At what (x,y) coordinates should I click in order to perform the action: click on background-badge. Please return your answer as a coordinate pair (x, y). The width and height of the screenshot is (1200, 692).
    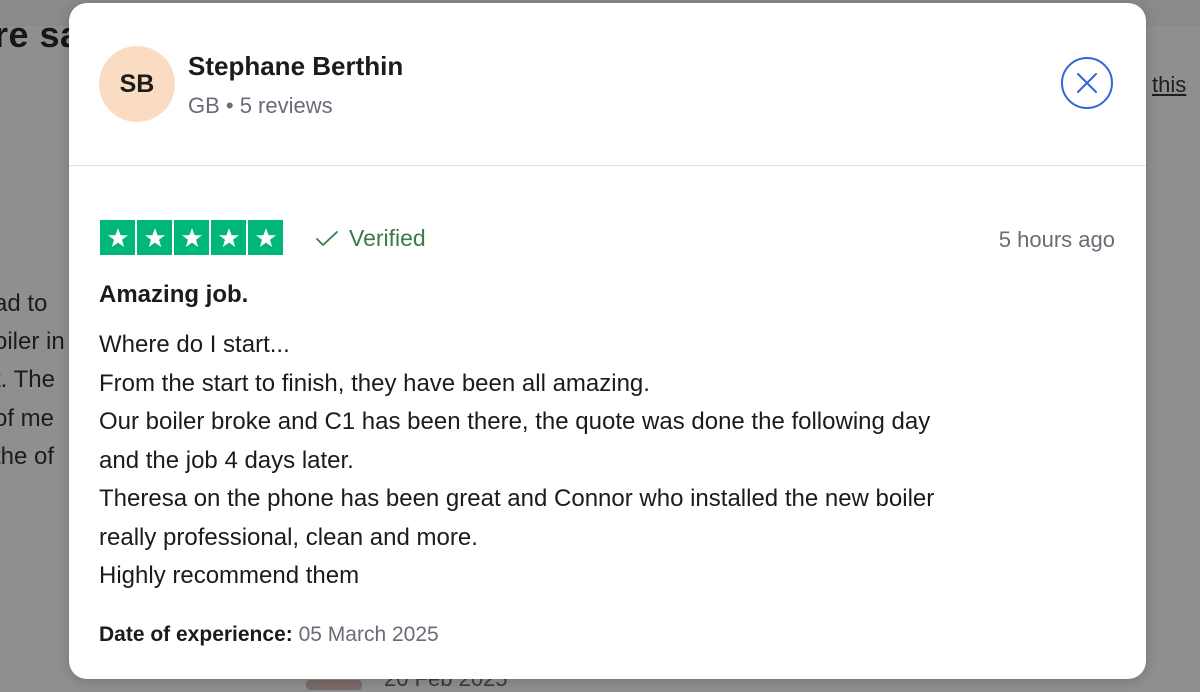
    Looking at the image, I should click on (334, 685).